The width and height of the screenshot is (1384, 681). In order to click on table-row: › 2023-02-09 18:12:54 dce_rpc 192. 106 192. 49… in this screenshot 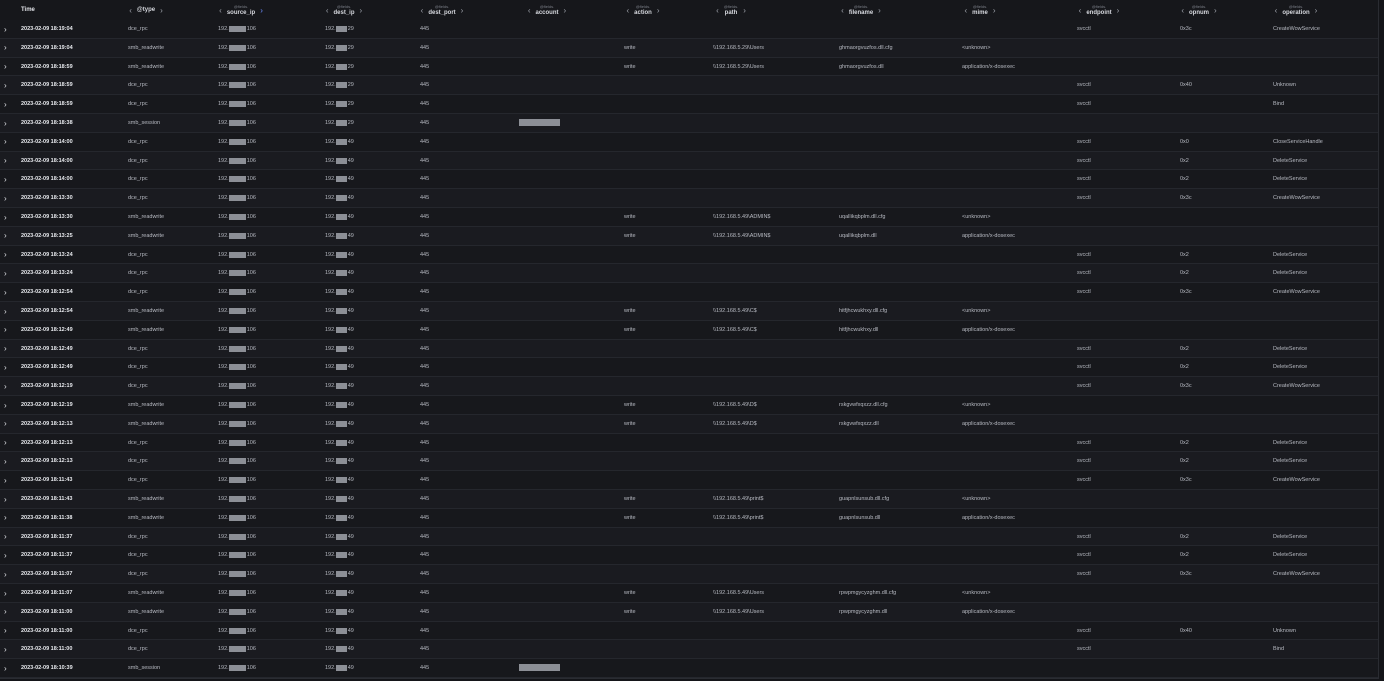, I will do `click(689, 292)`.